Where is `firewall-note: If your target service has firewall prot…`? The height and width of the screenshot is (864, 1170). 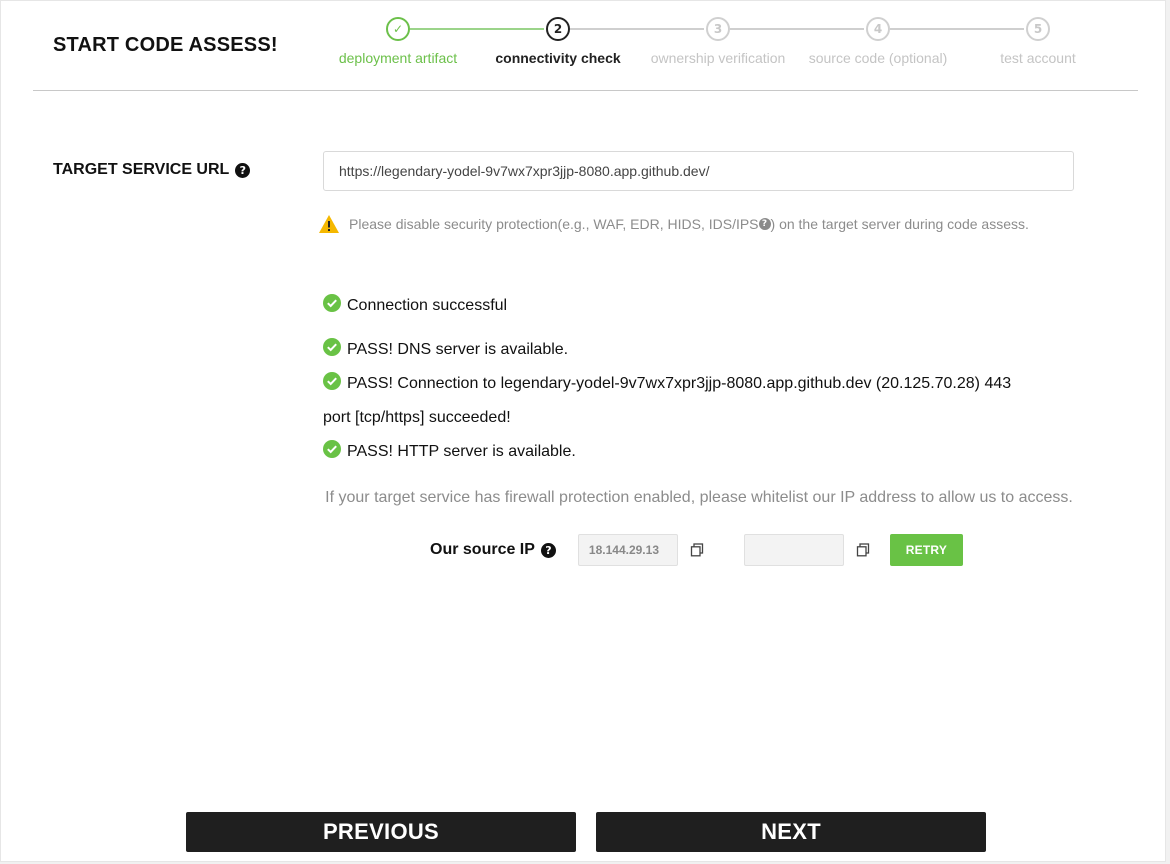 firewall-note: If your target service has firewall prot… is located at coordinates (699, 497).